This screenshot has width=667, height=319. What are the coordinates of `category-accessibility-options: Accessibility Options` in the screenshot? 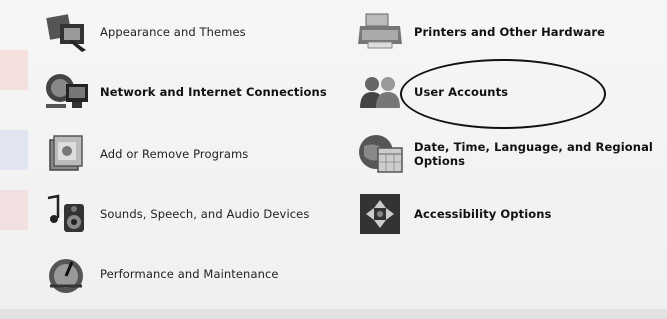 It's located at (454, 214).